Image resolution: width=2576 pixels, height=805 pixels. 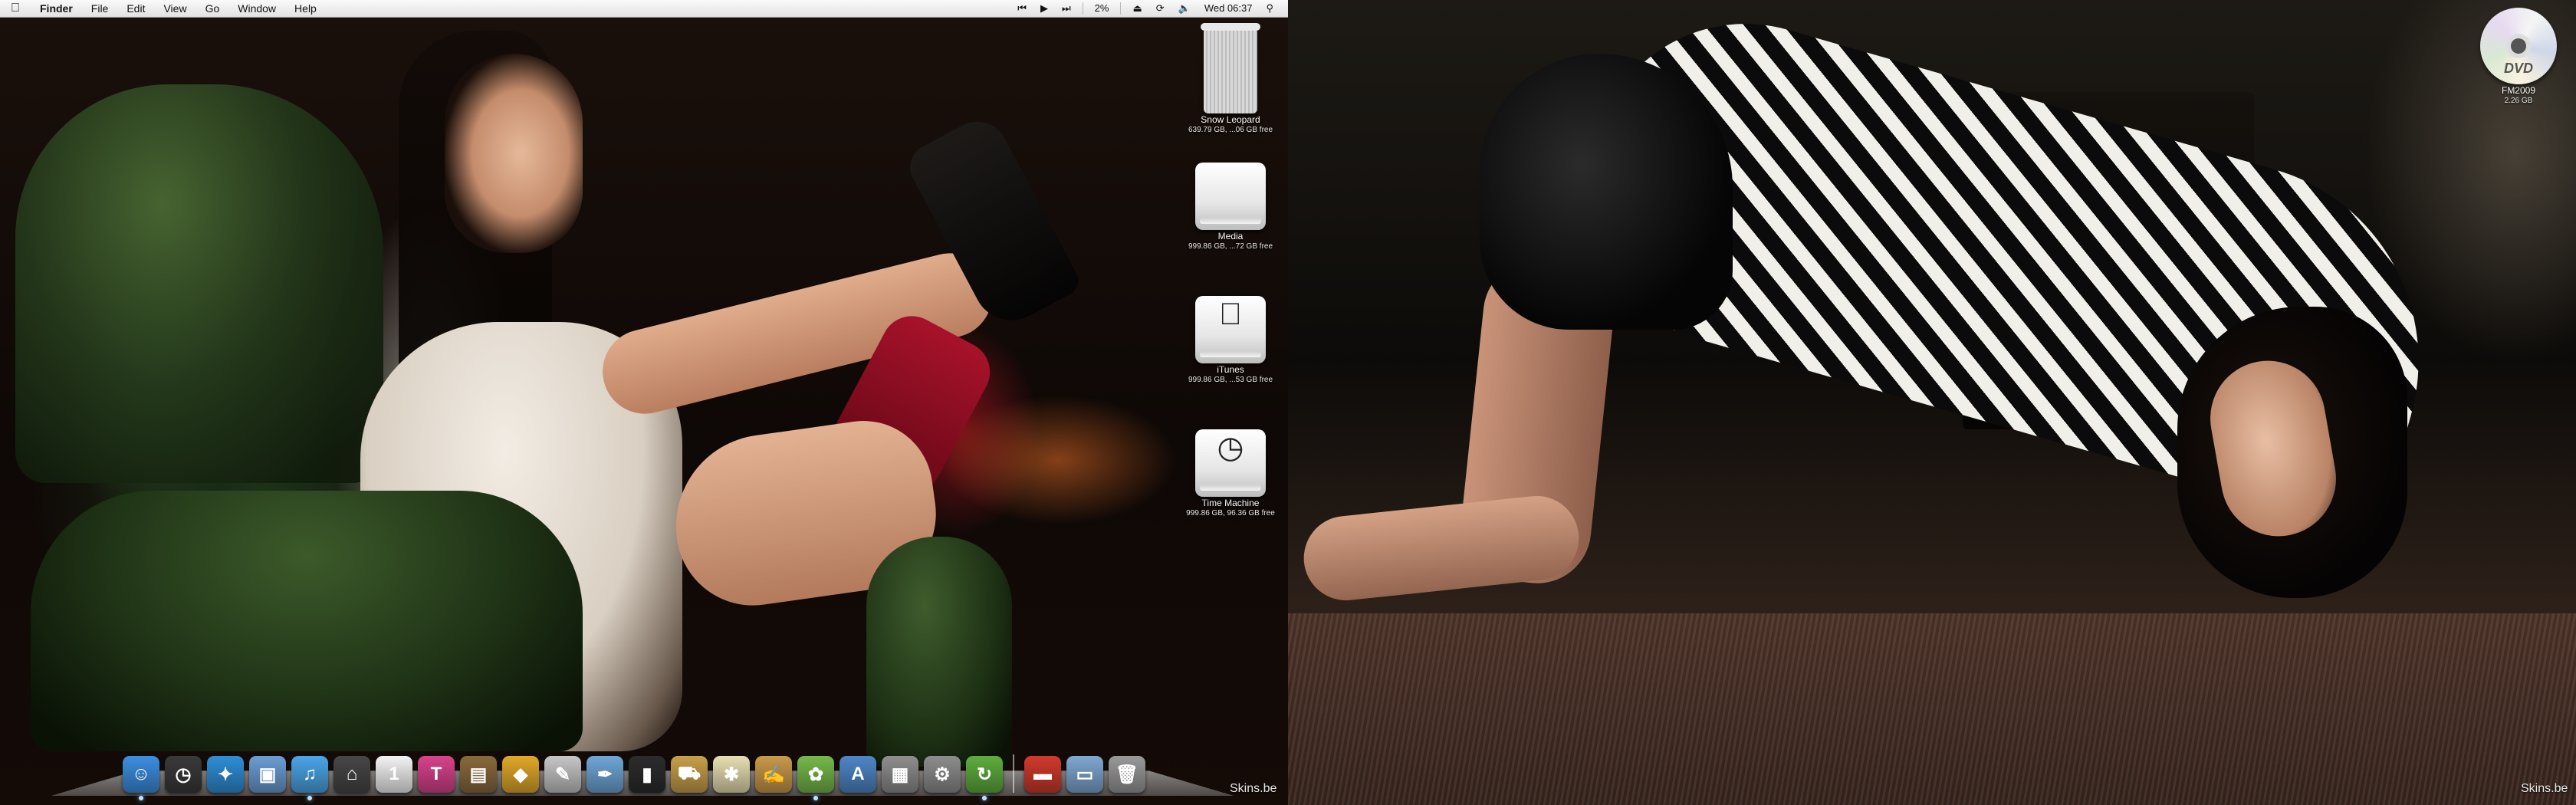 I want to click on itunes-icon: ♫, so click(x=310, y=774).